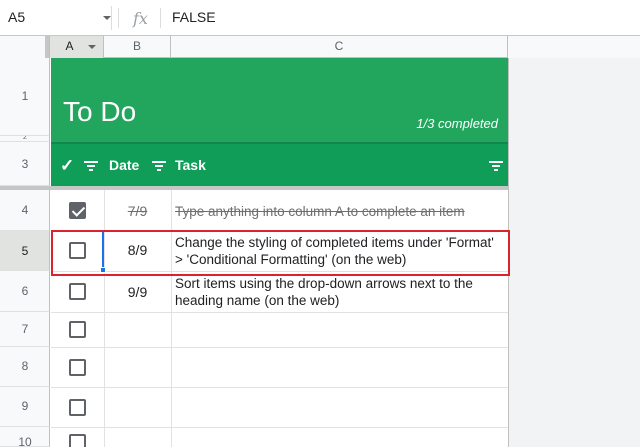  I want to click on row-header-9: 9, so click(25, 407).